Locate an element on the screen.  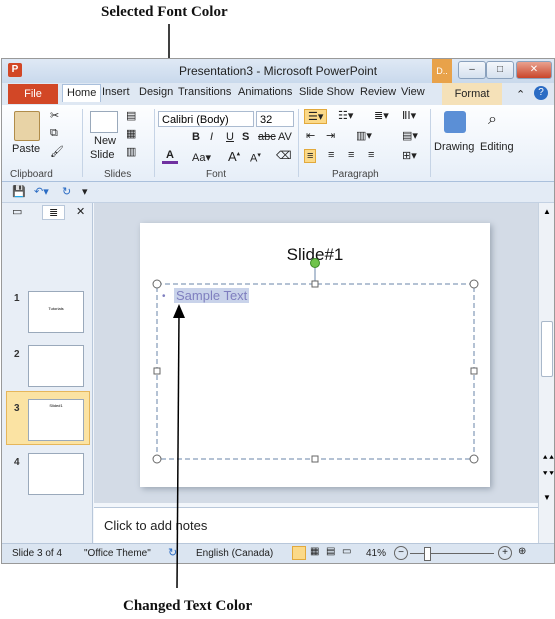
slide-thumbnail-1: Tutorials is located at coordinates (56, 312).